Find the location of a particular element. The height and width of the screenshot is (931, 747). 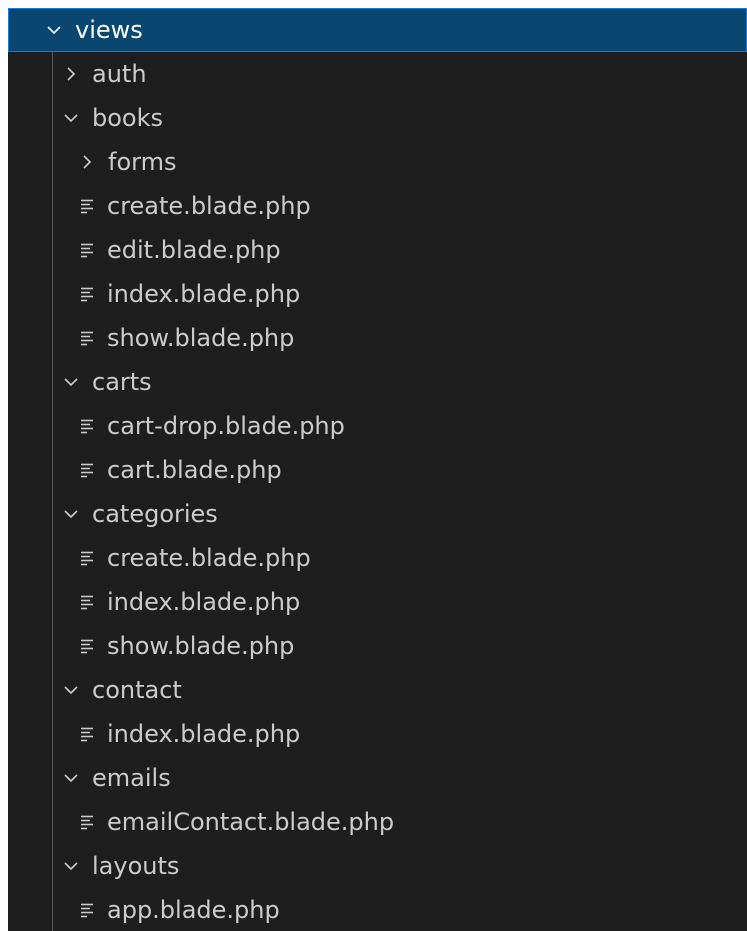

folder-label: views is located at coordinates (109, 30).